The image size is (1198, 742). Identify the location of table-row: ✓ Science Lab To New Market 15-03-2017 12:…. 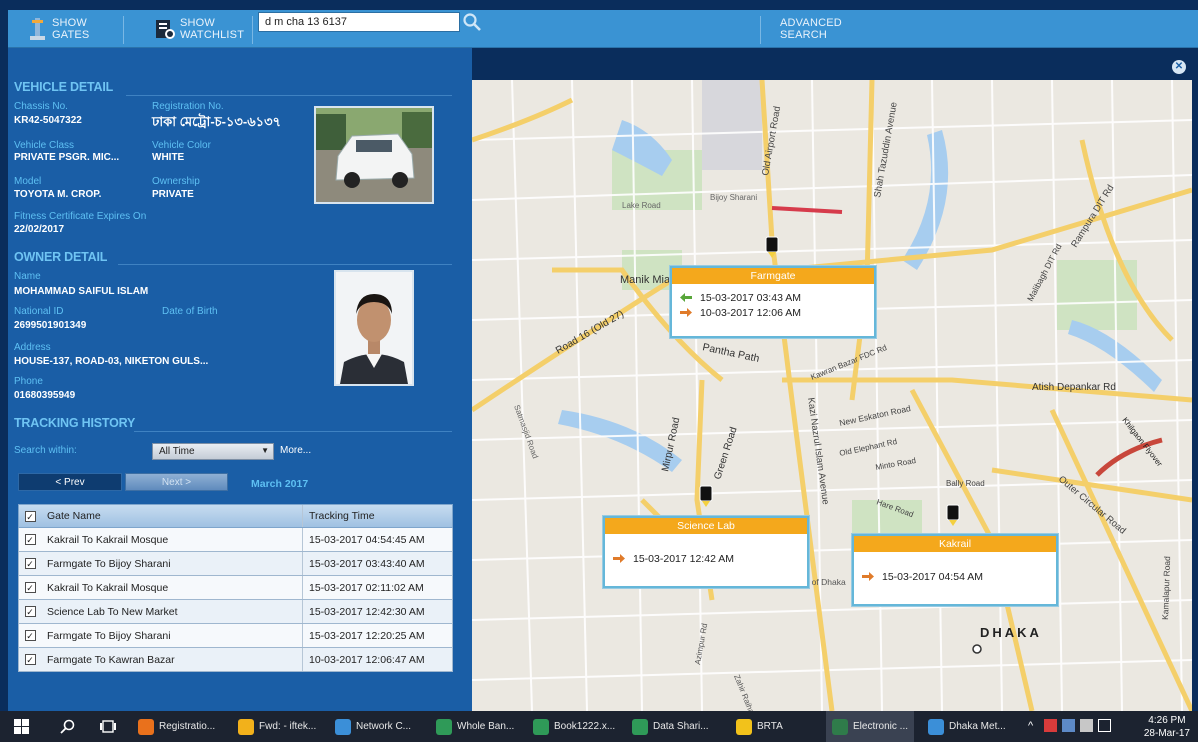
(235, 612).